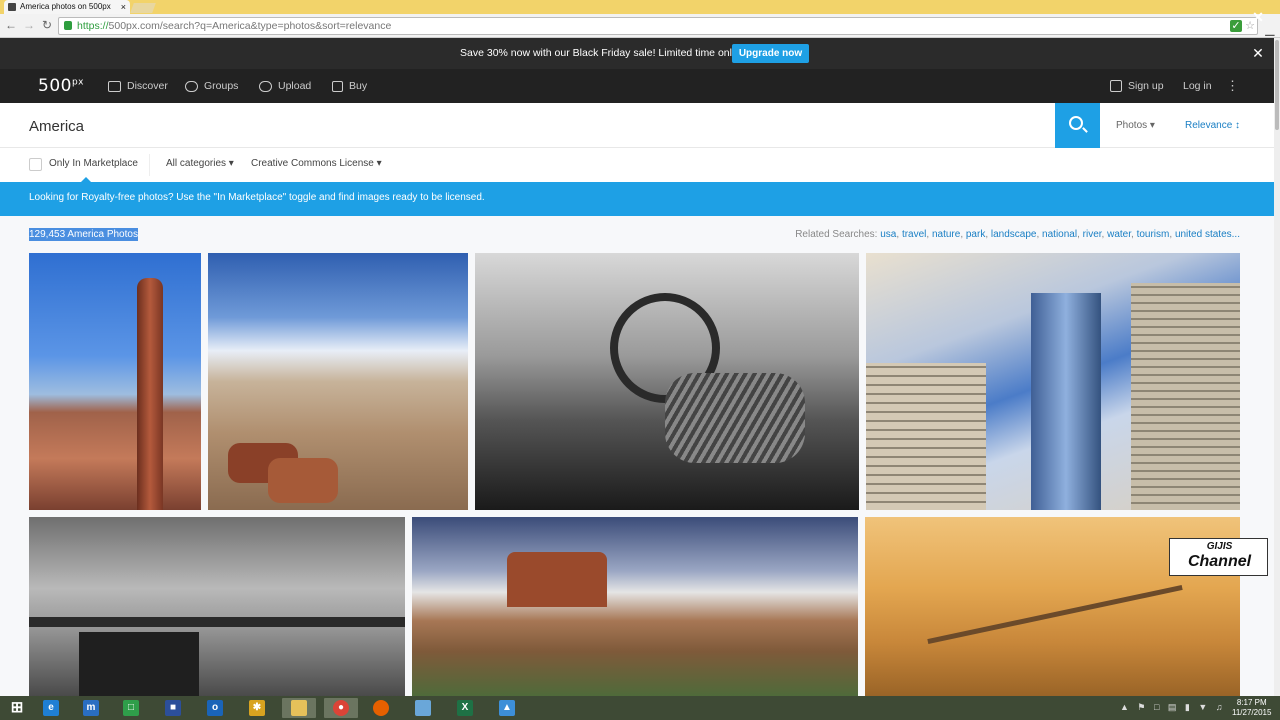  Describe the element at coordinates (67, 7) in the screenshot. I see `browser-tab: America photos on 500px ×` at that location.